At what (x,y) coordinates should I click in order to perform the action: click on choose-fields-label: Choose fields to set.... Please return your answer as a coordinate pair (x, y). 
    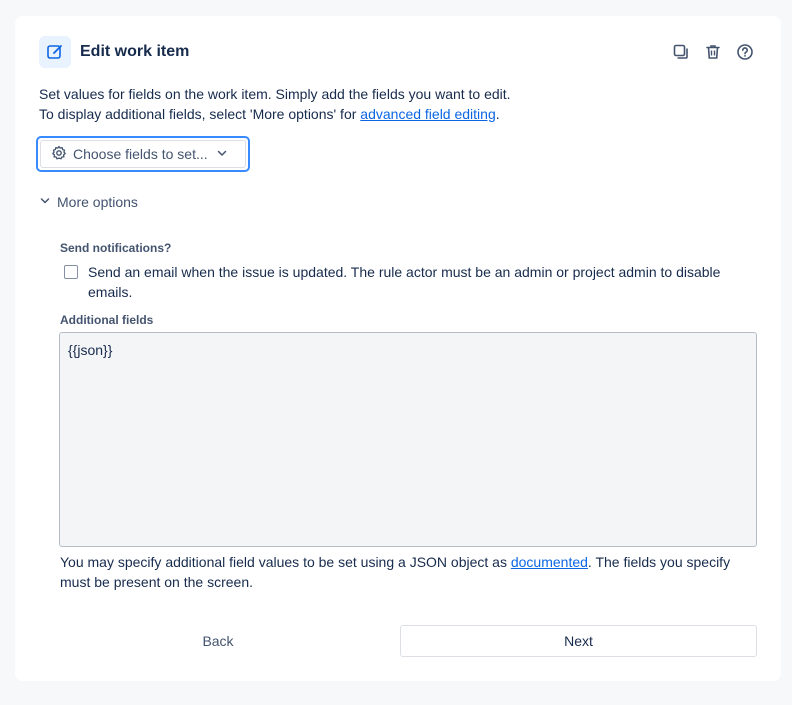
    Looking at the image, I should click on (140, 154).